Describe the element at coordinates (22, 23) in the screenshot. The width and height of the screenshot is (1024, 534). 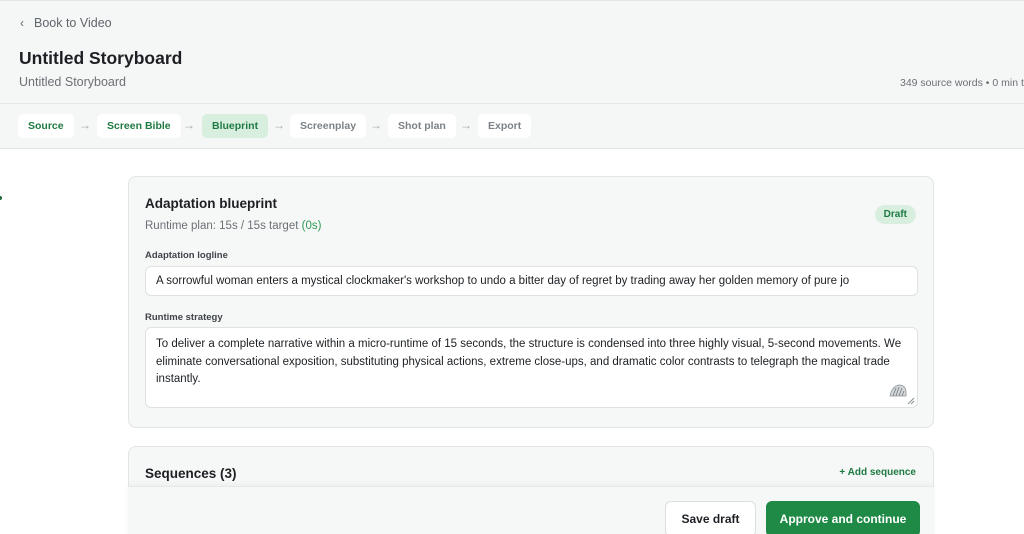
I see `chevron-left-icon: ‹` at that location.